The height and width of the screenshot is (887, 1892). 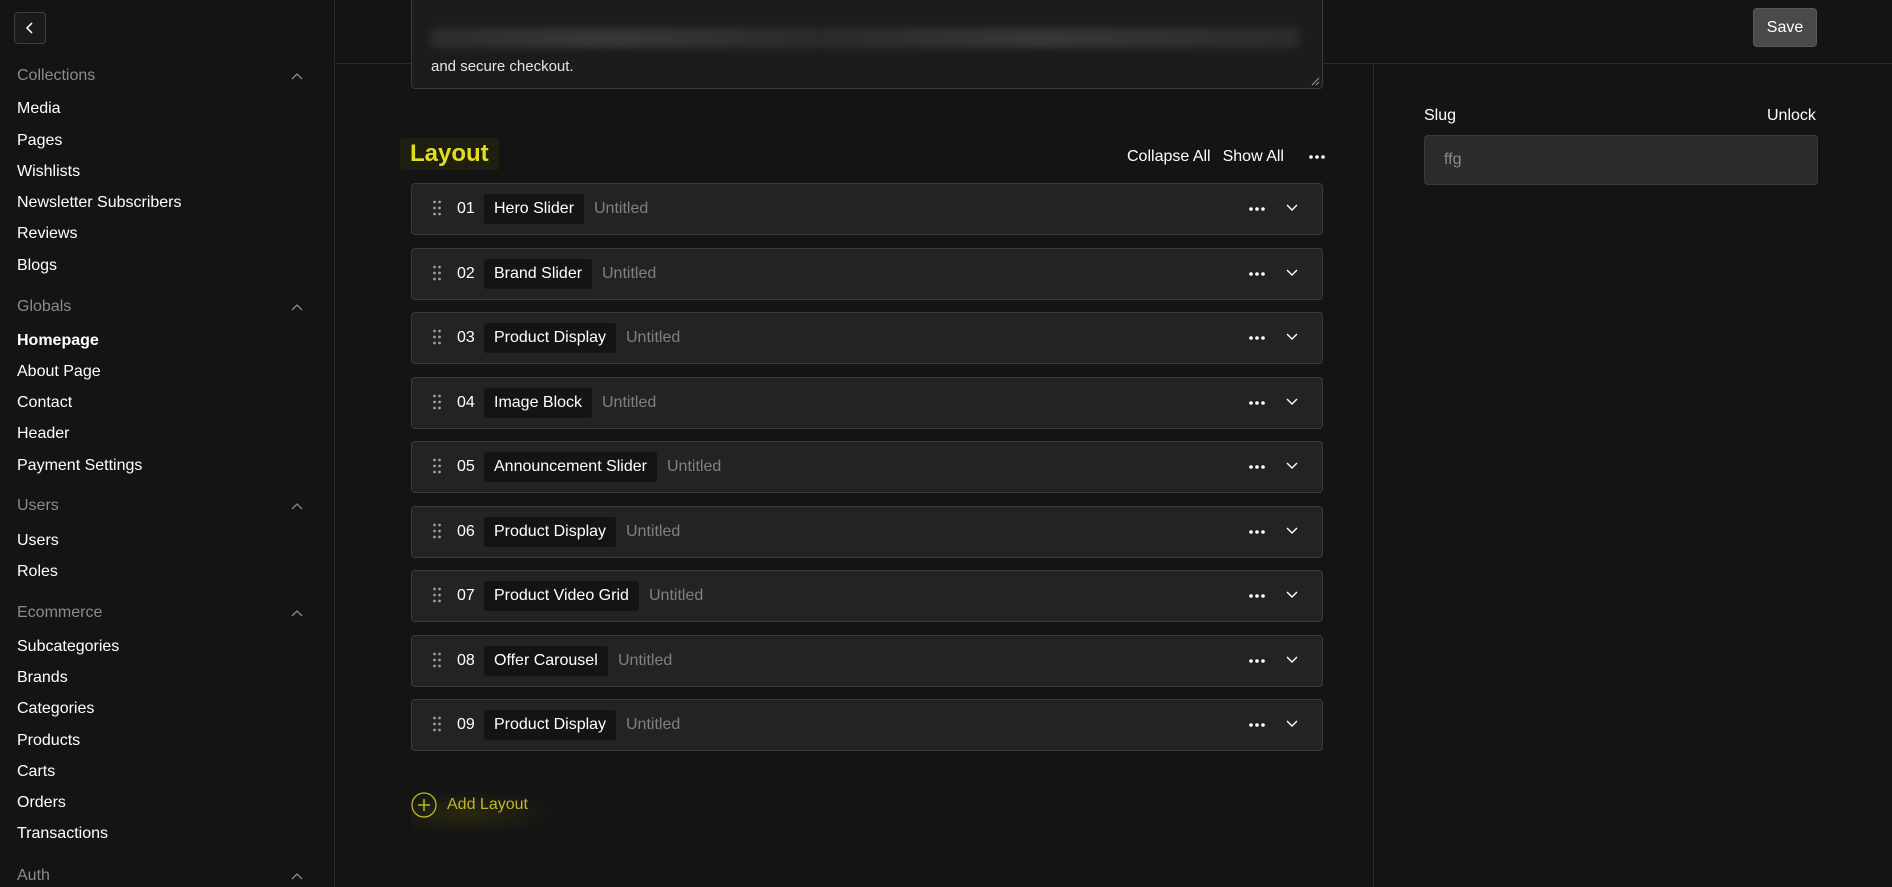 I want to click on sidebar-item-products: Products, so click(x=48, y=741).